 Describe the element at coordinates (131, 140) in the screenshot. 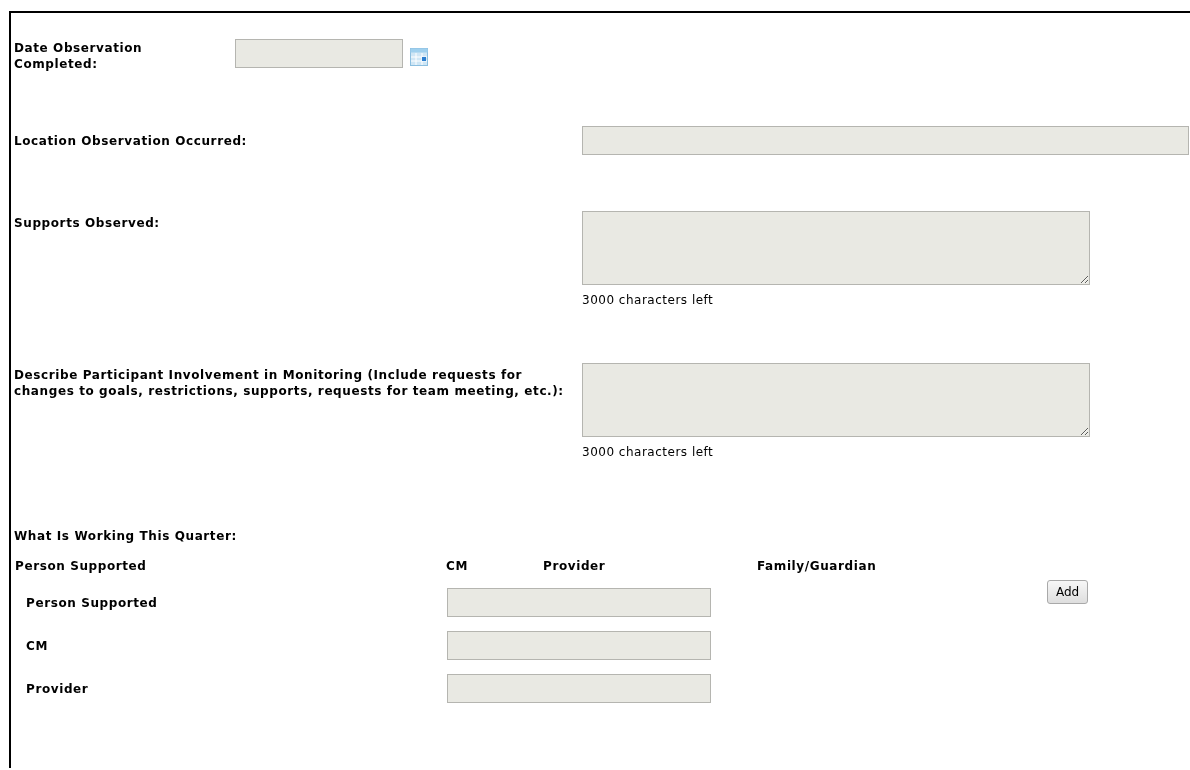

I see `field-label: Location Observation Occurred:` at that location.